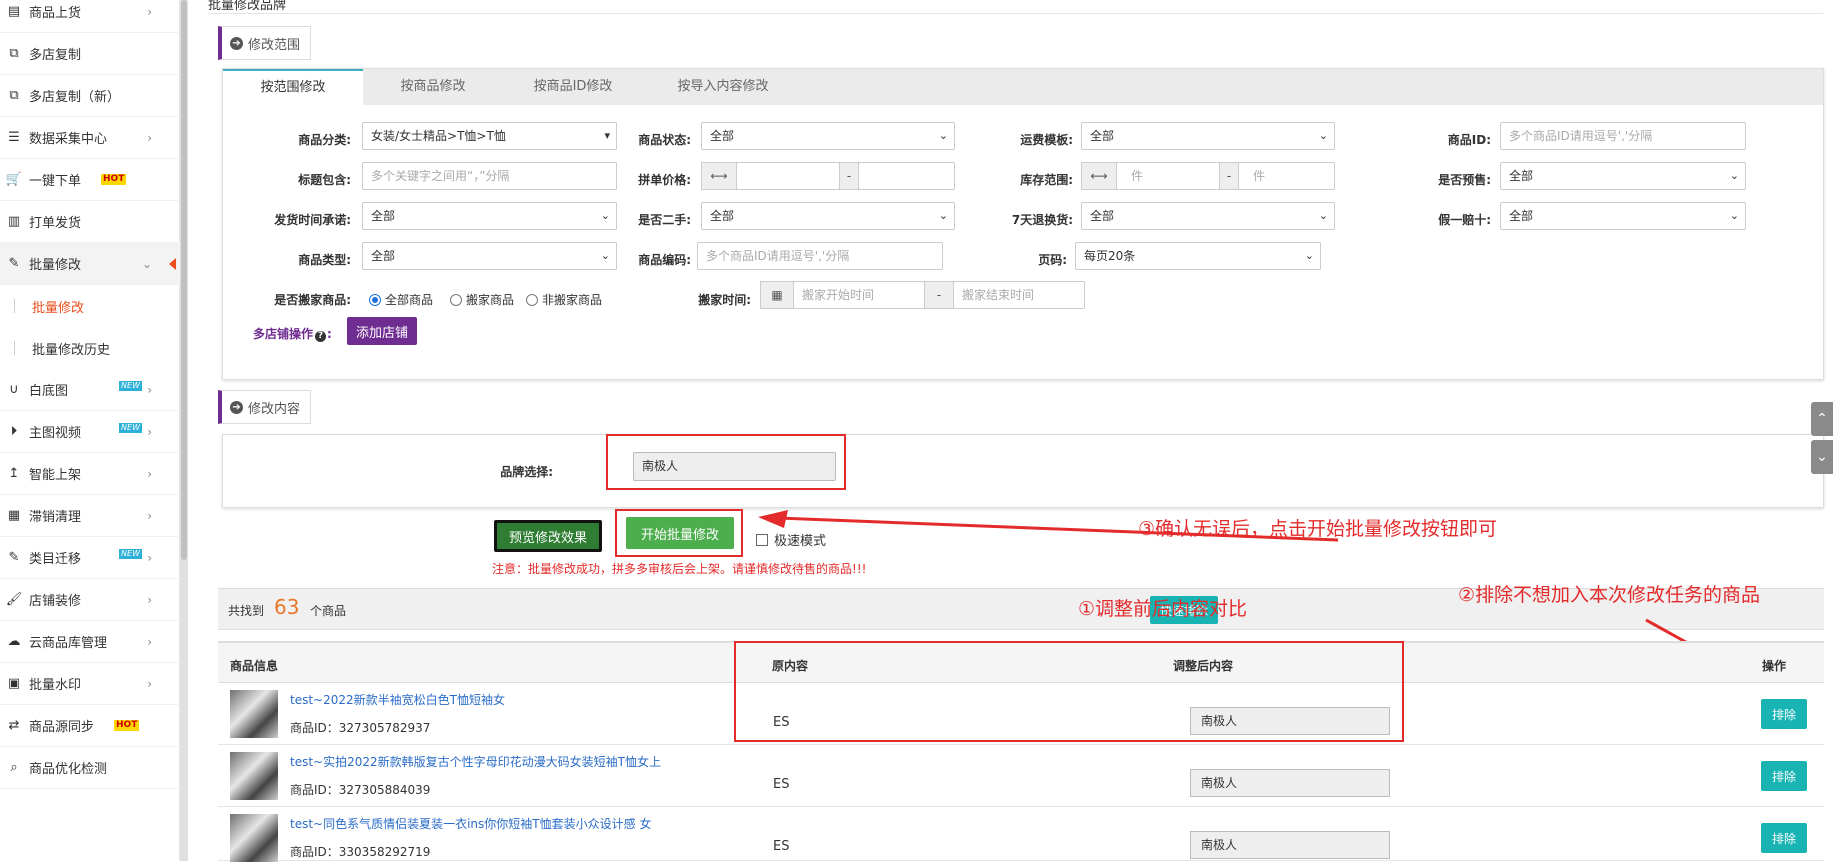 The width and height of the screenshot is (1833, 862). Describe the element at coordinates (489, 256) in the screenshot. I see `goods-type-select: 全部 ⌄` at that location.